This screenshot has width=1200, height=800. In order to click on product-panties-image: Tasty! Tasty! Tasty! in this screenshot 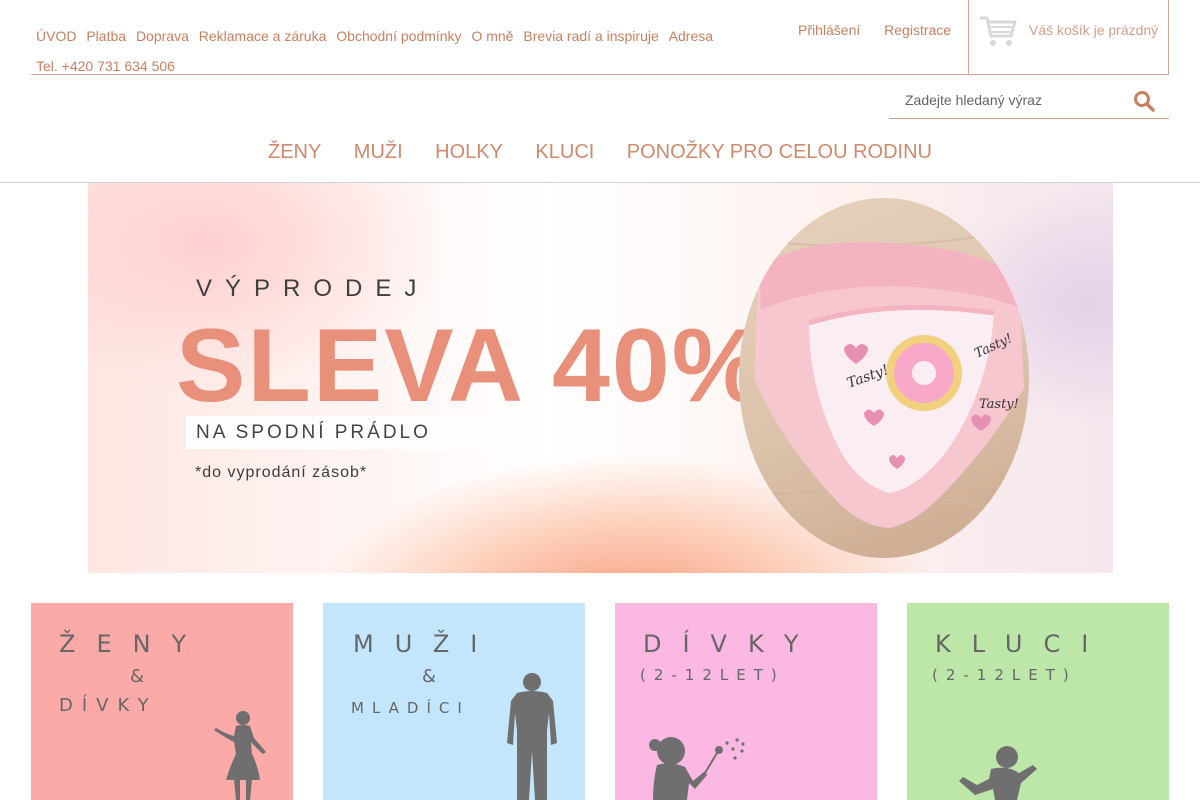, I will do `click(884, 377)`.